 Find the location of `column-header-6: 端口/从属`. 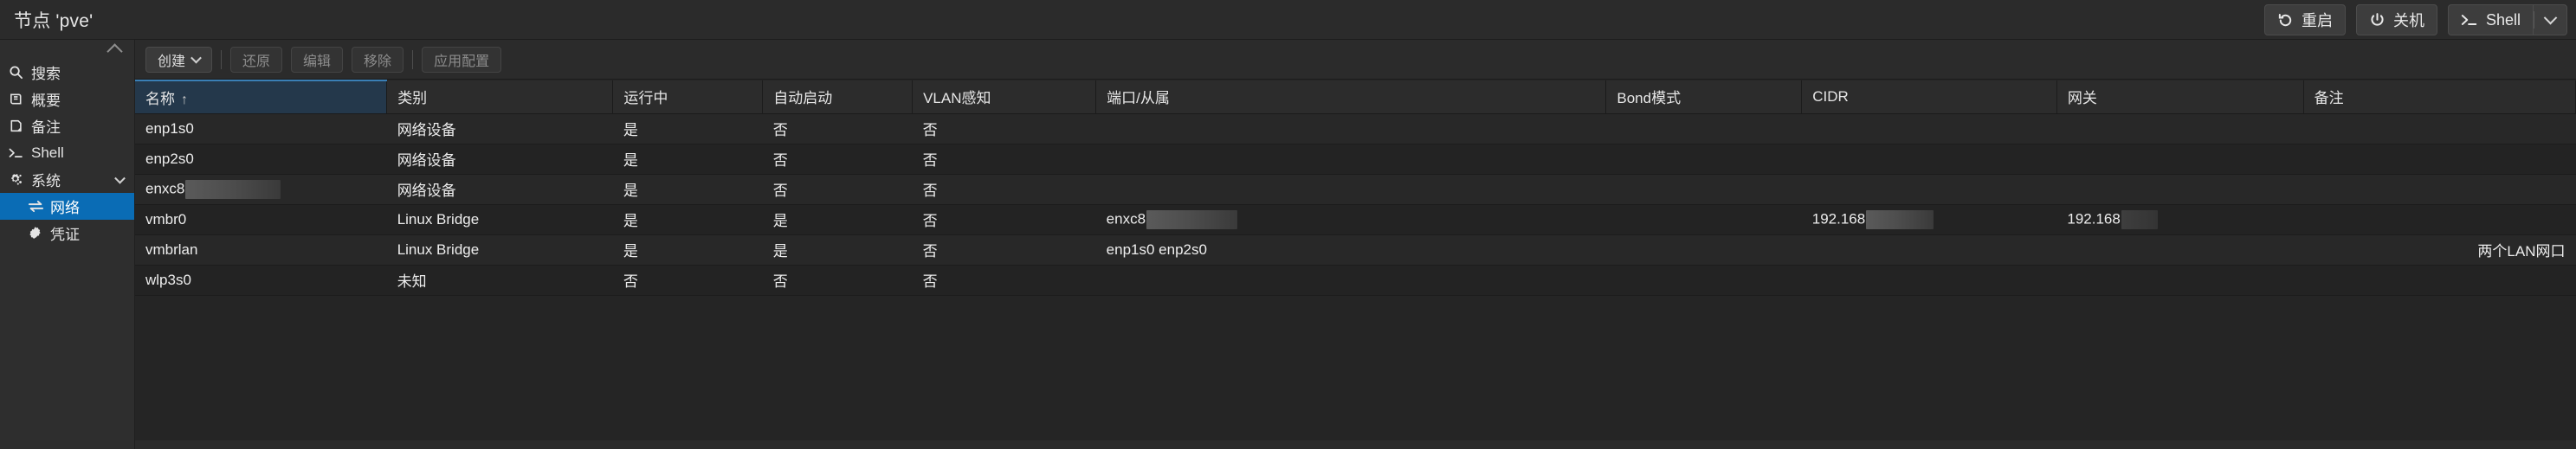

column-header-6: 端口/从属 is located at coordinates (1351, 97).